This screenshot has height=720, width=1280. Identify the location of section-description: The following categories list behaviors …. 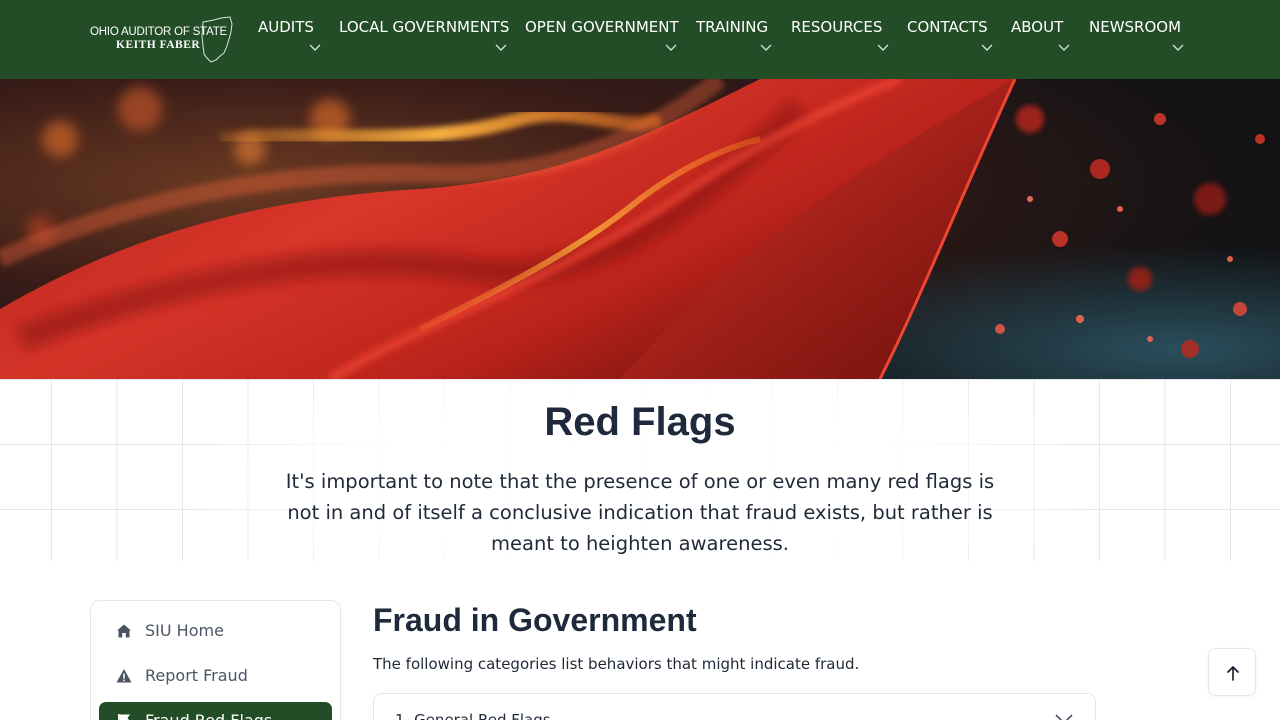
(616, 664).